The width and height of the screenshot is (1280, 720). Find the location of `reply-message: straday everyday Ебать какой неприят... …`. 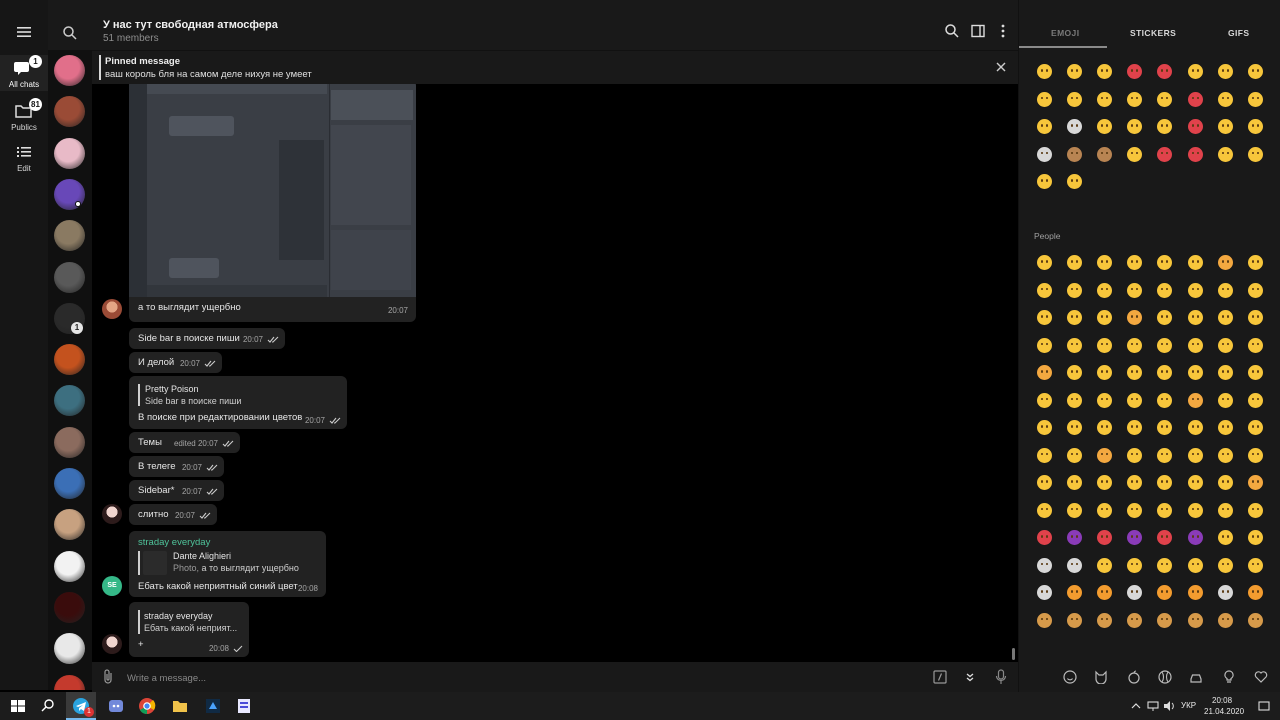

reply-message: straday everyday Ебать какой неприят... … is located at coordinates (189, 629).